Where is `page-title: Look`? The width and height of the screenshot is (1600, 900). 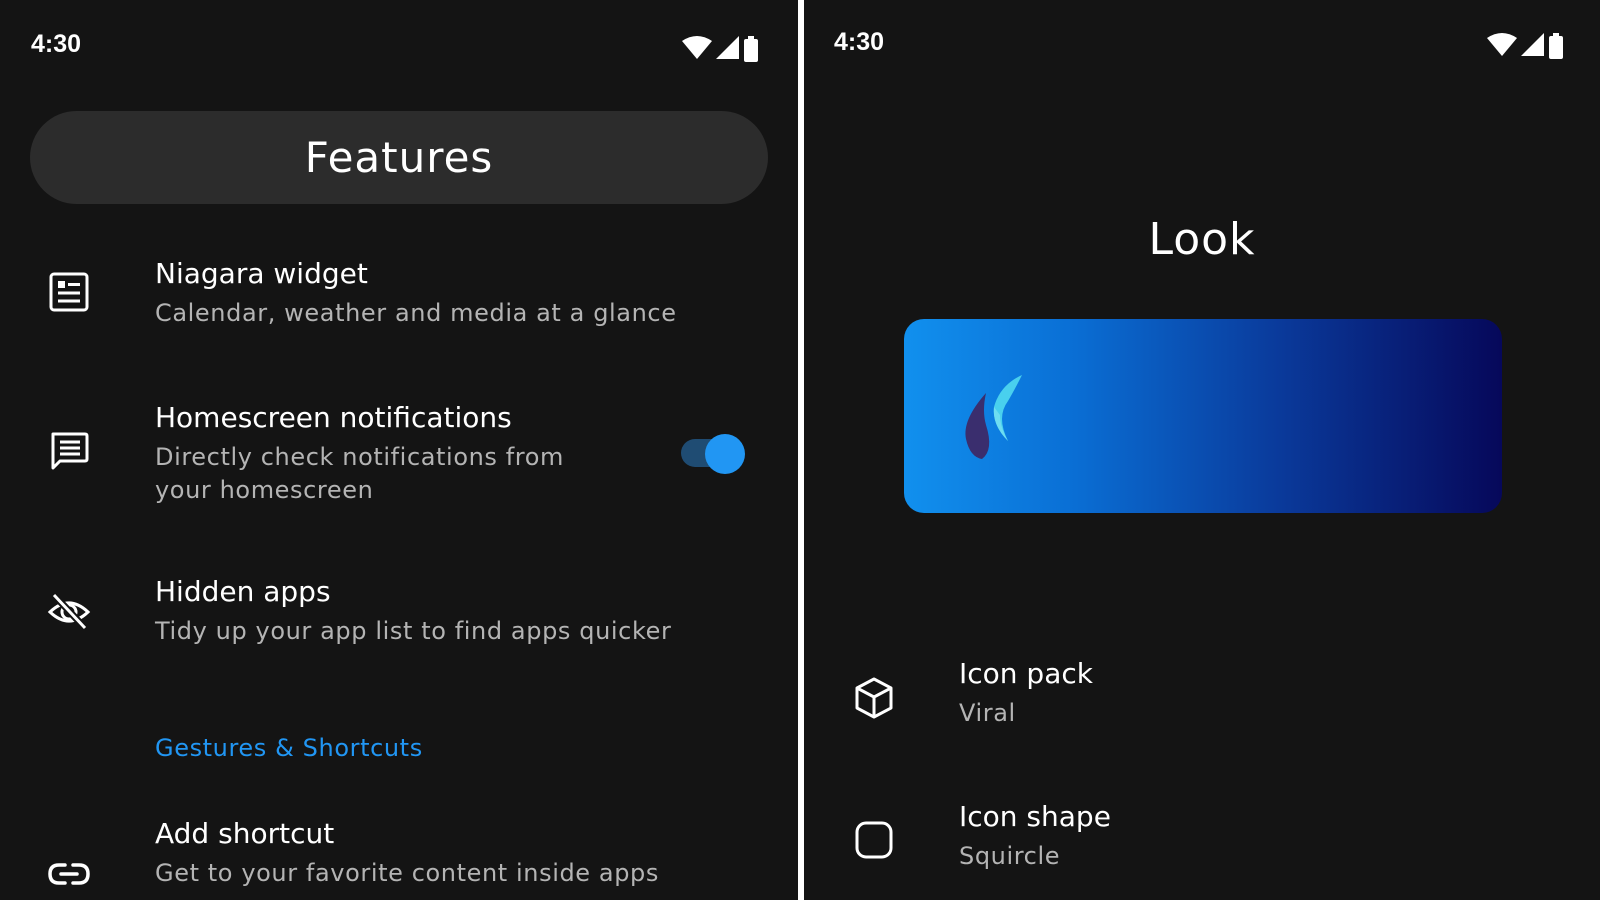
page-title: Look is located at coordinates (1202, 239).